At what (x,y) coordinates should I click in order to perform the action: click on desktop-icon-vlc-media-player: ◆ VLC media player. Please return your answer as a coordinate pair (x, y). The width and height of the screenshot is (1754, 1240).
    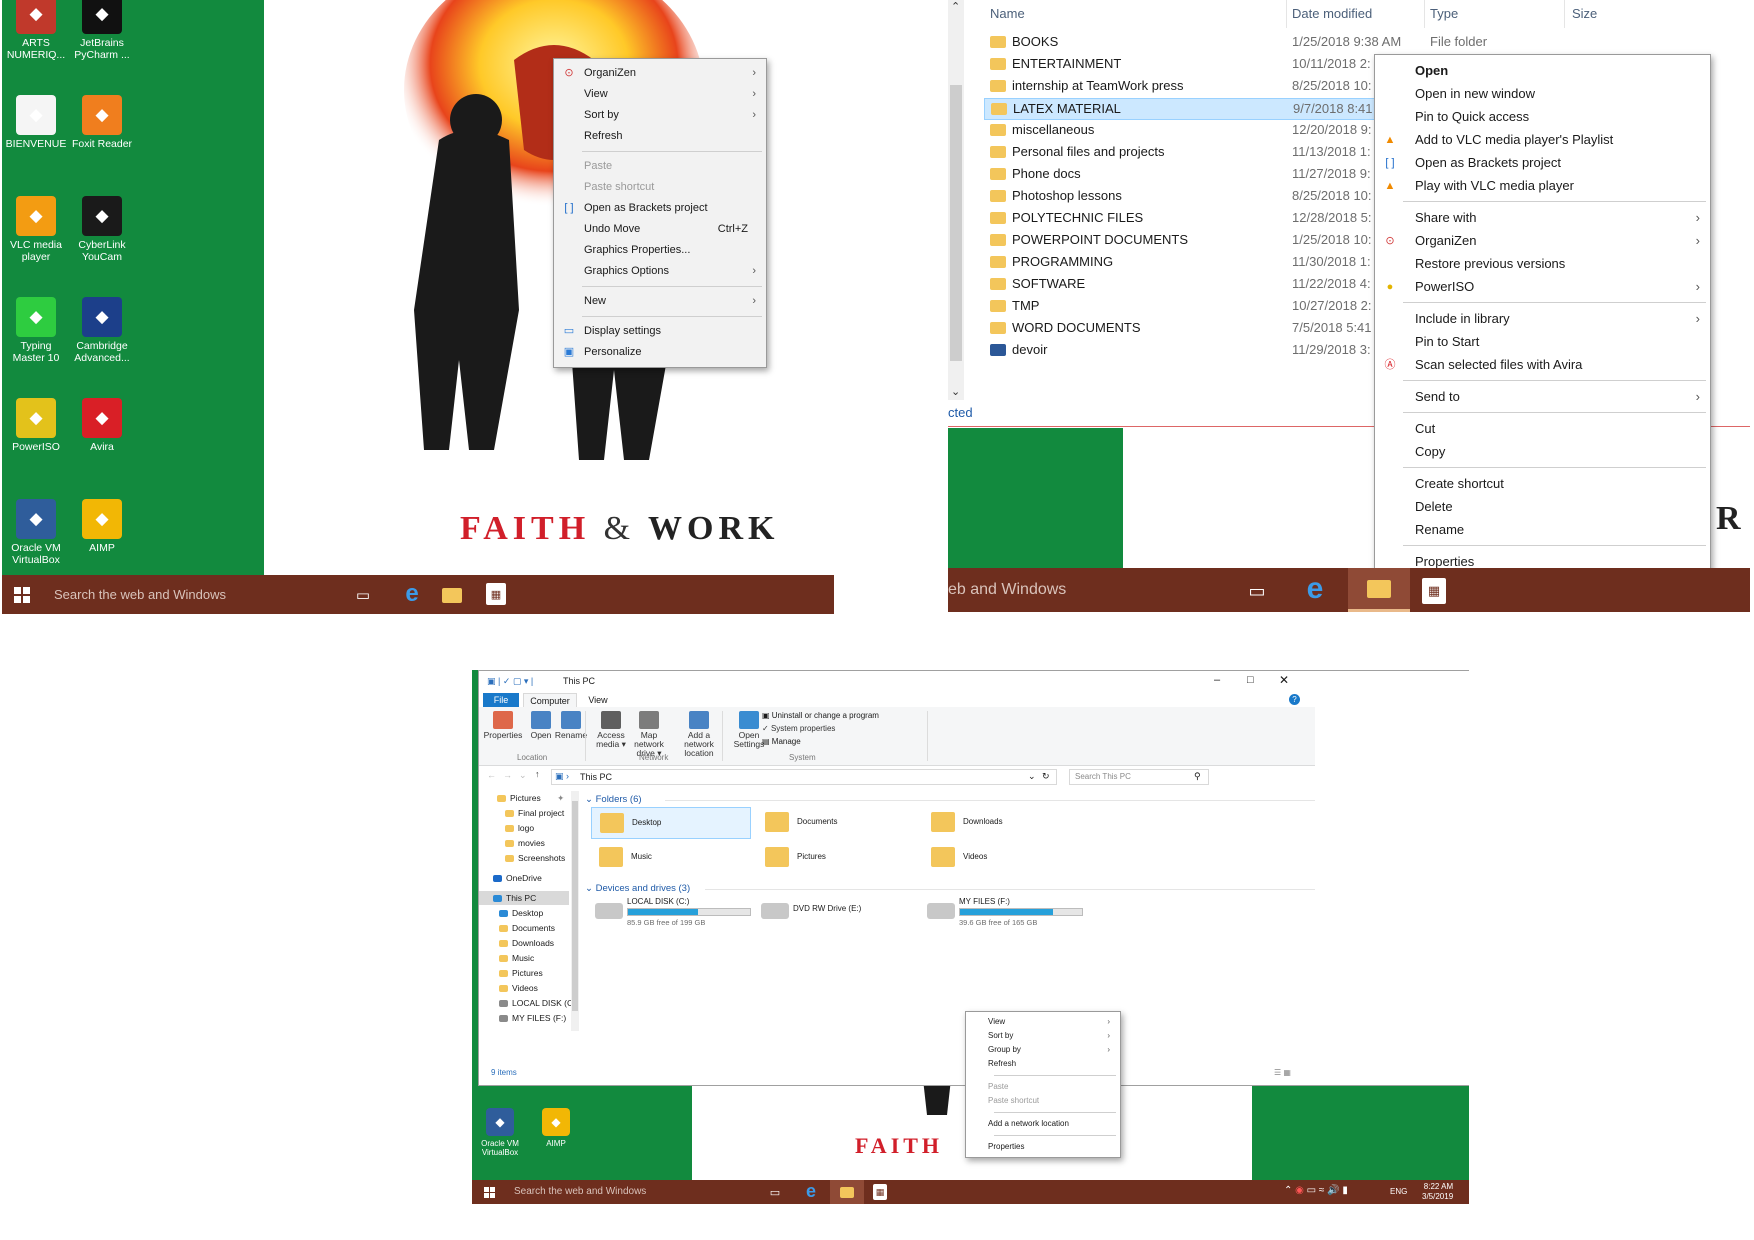
    Looking at the image, I should click on (36, 229).